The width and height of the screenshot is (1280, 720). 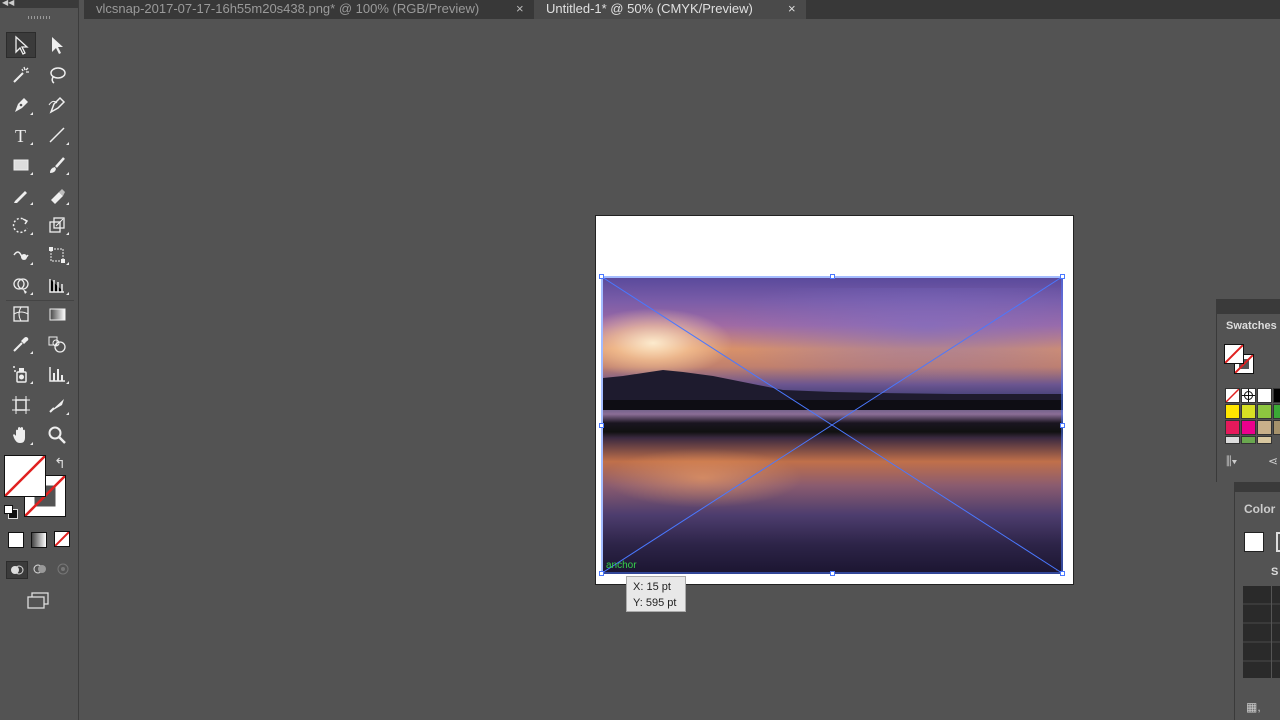 I want to click on registration-icon, so click(x=1248, y=395).